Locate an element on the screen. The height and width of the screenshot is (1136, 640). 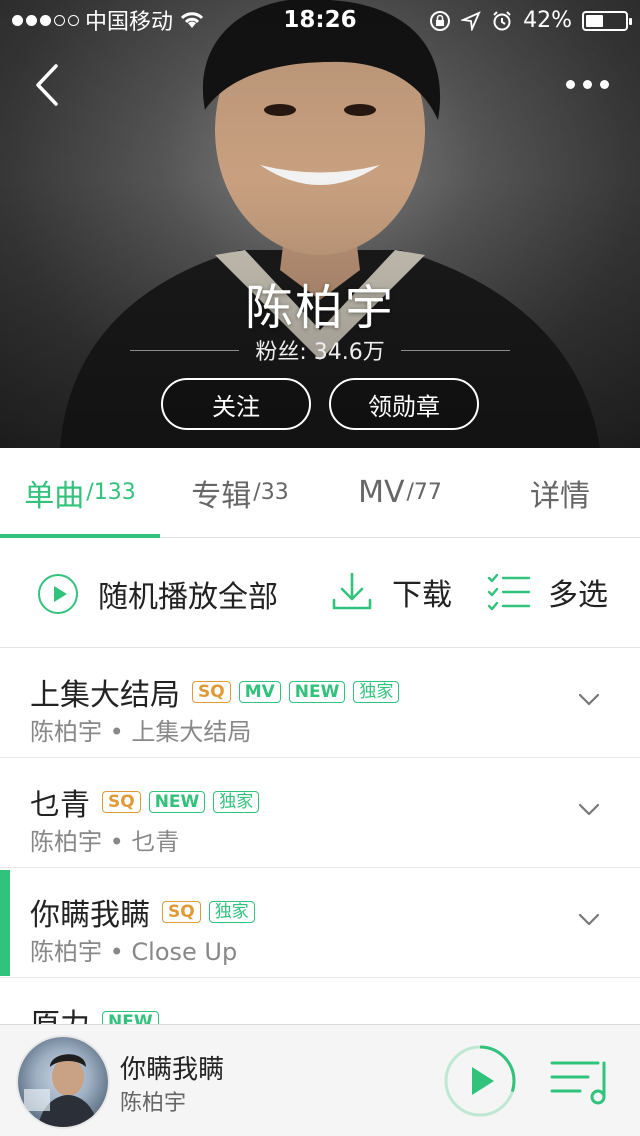
shuffle-play-all-button: 随机播放全部 is located at coordinates (158, 594).